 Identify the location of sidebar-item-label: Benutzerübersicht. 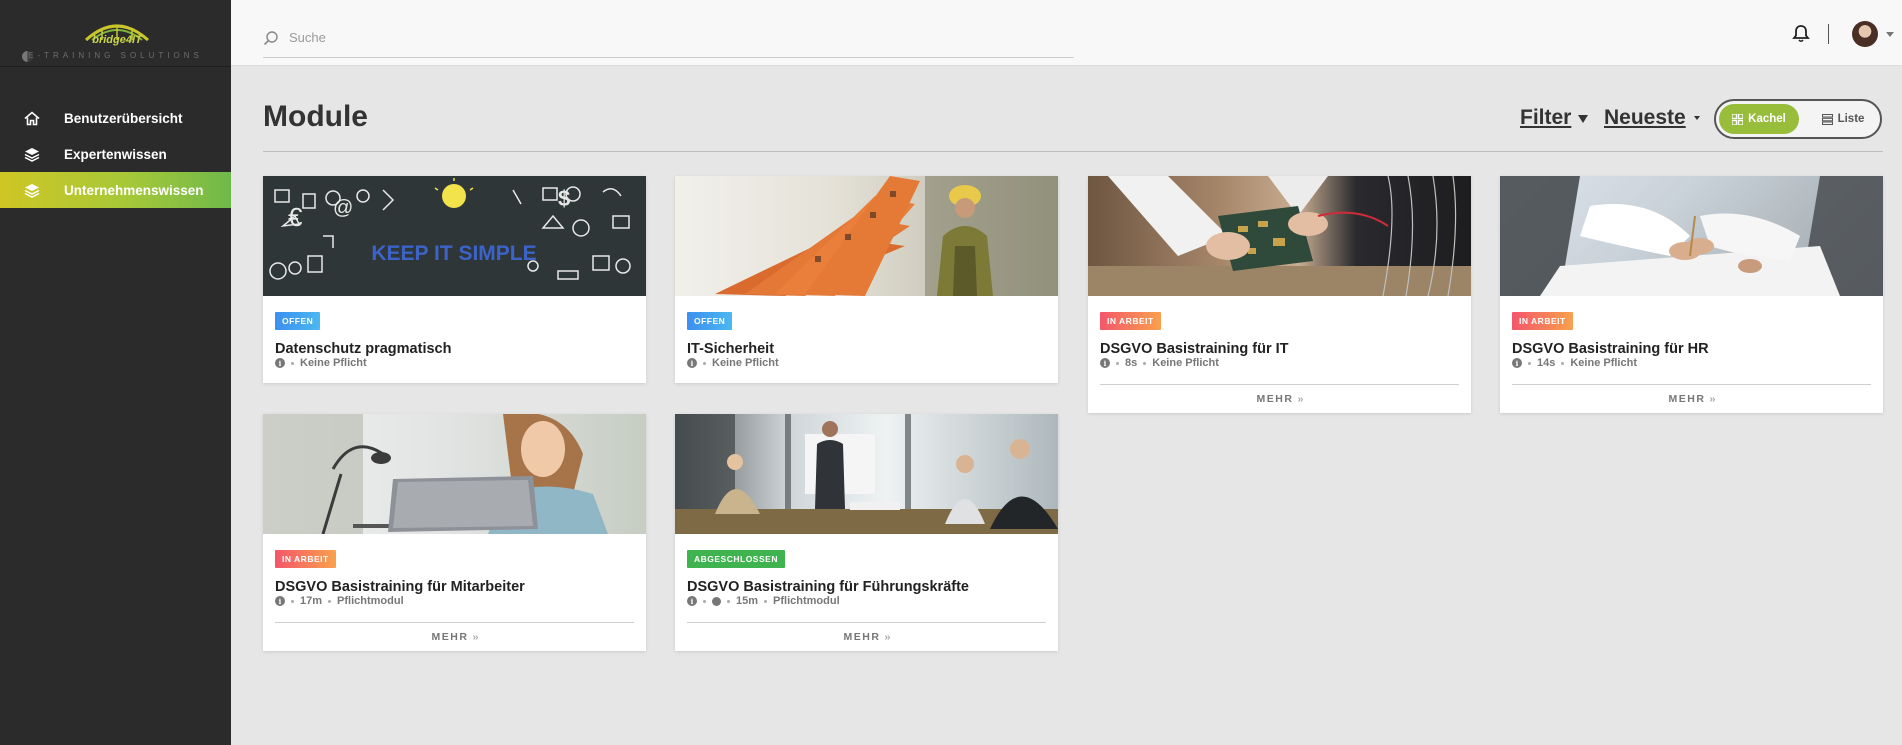
(123, 118).